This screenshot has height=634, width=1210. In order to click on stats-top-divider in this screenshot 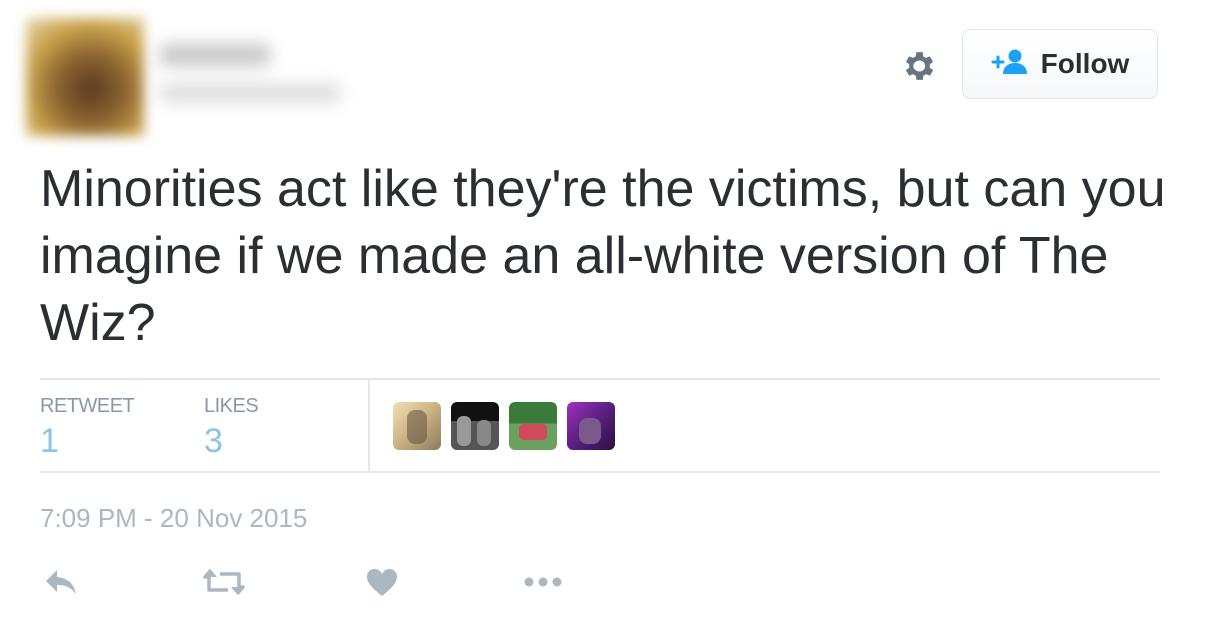, I will do `click(600, 379)`.